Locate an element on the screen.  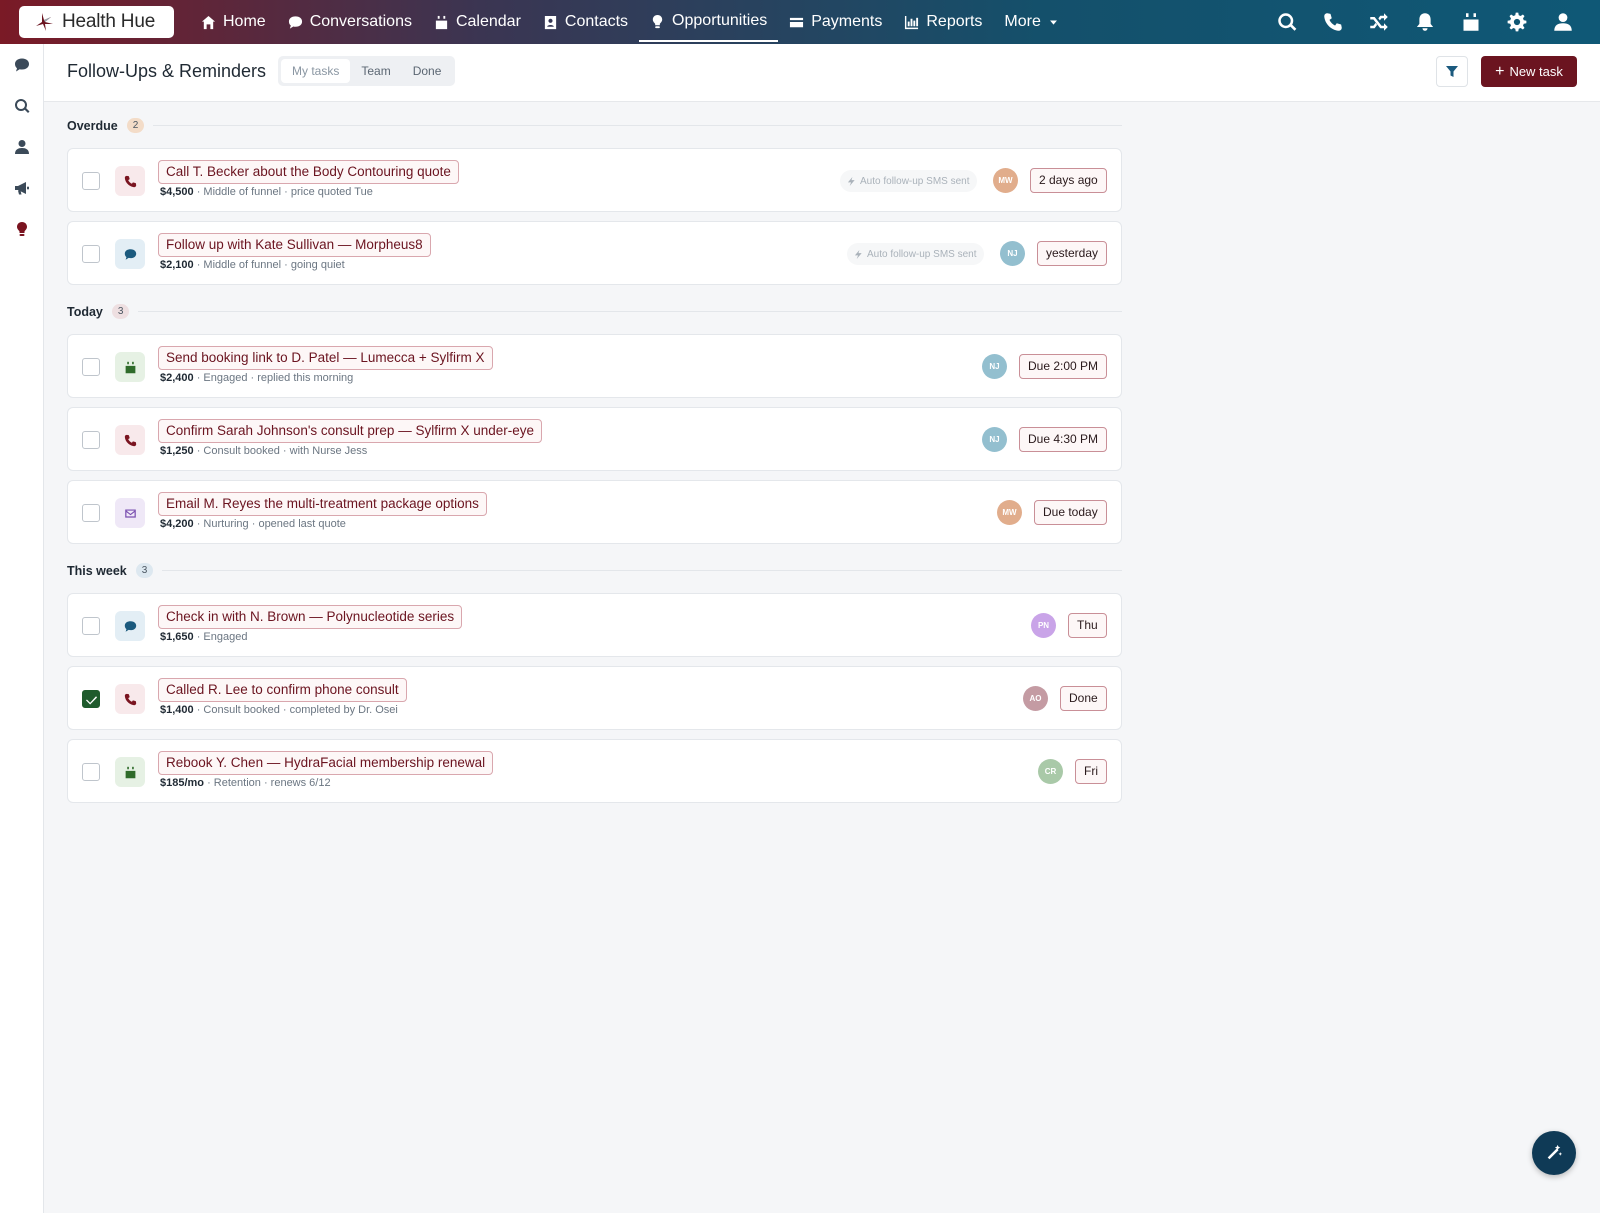
nav-item-contacts: Contacts is located at coordinates (585, 22).